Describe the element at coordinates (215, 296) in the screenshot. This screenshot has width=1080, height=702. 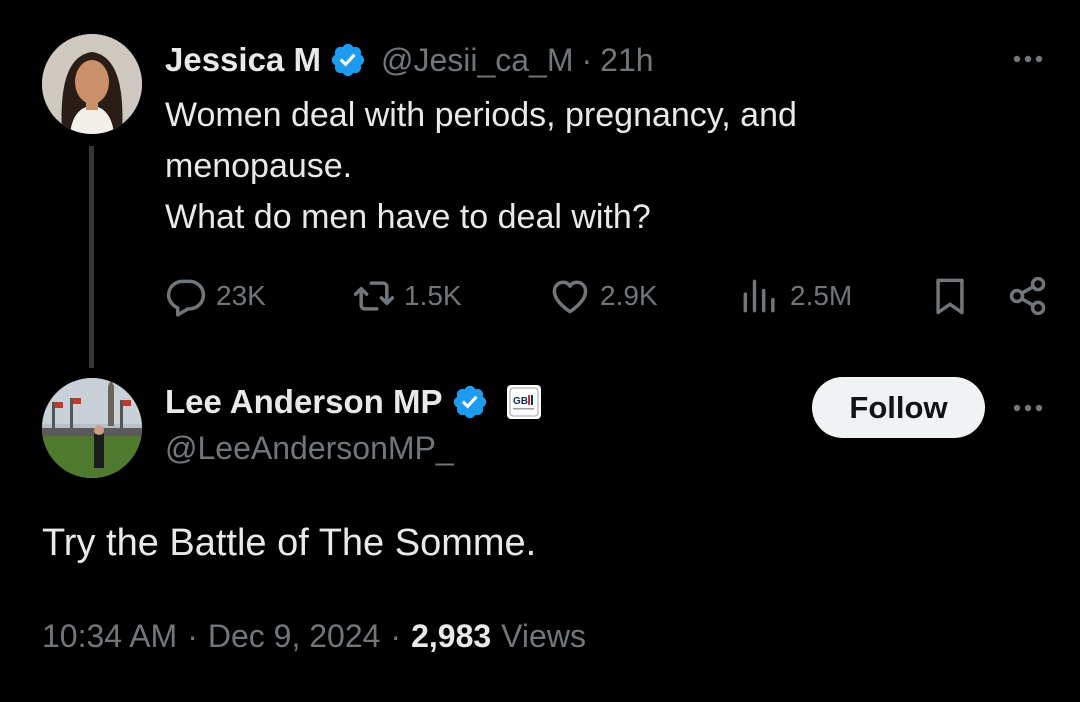
I see `reply-action: 23K` at that location.